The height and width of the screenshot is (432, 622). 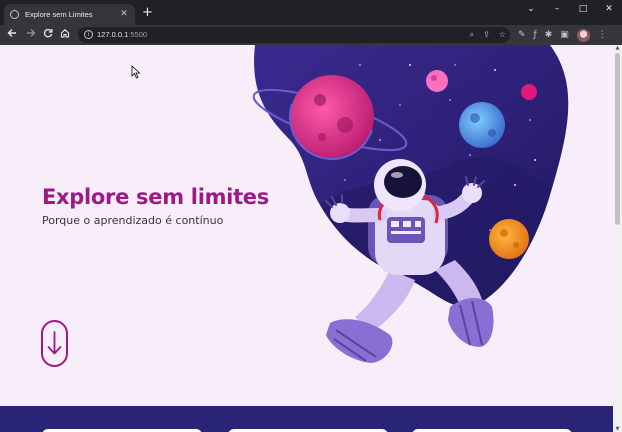 What do you see at coordinates (306, 419) in the screenshot?
I see `features-section` at bounding box center [306, 419].